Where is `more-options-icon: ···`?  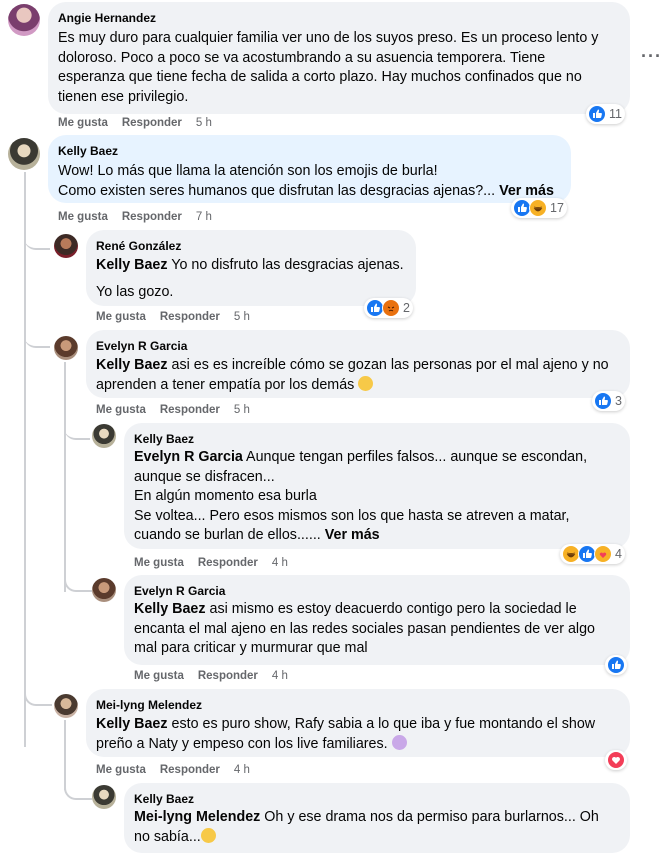
more-options-icon: ··· is located at coordinates (651, 56).